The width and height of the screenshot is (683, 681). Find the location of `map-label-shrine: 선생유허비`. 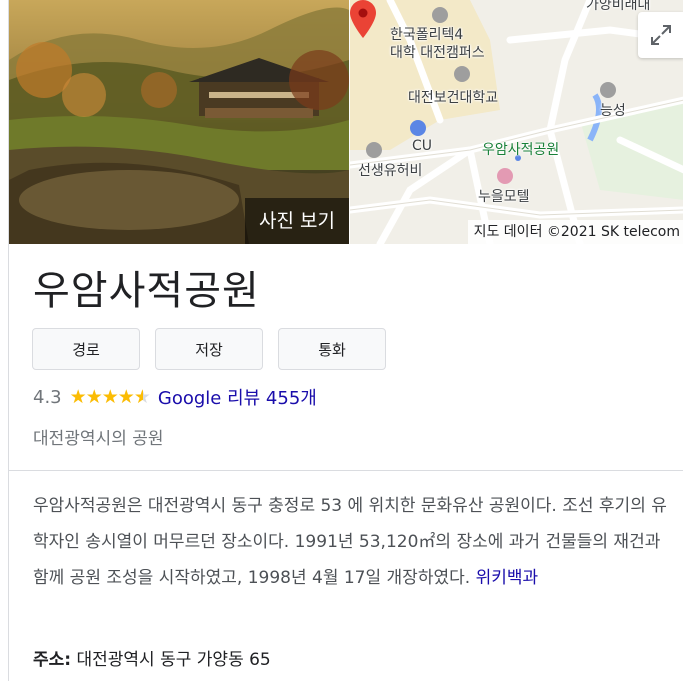

map-label-shrine: 선생유허비 is located at coordinates (390, 171).